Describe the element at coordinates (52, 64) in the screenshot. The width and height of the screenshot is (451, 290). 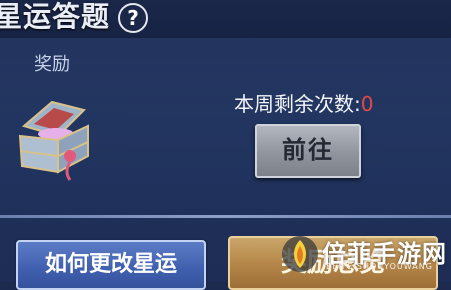
I see `reward-label: 奖励` at that location.